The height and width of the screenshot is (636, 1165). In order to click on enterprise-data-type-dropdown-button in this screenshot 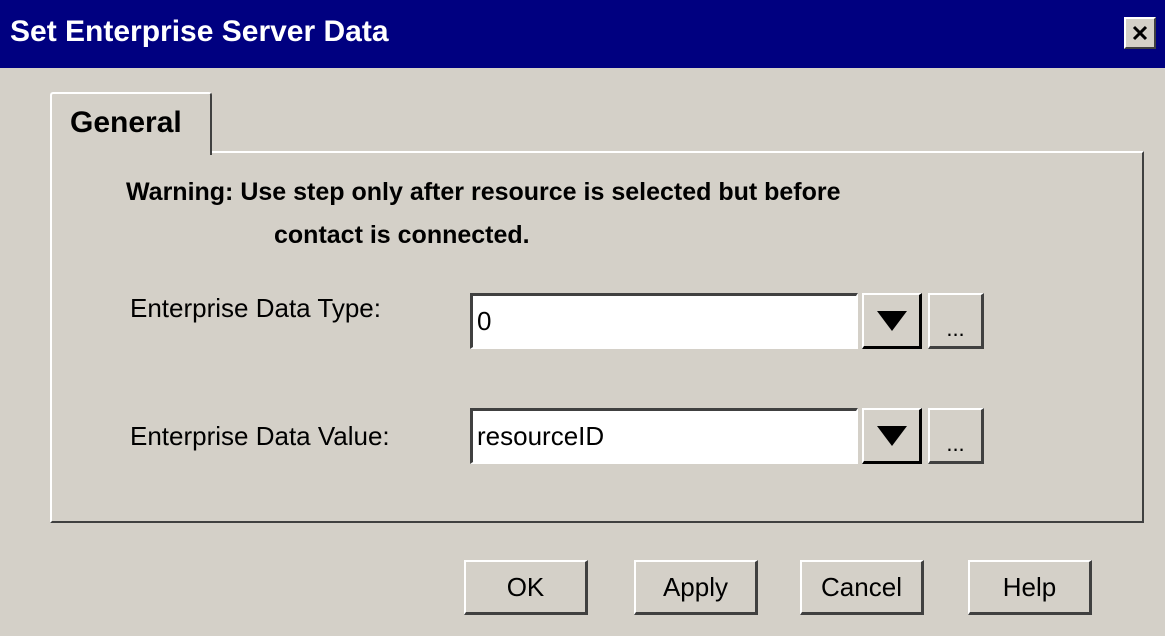, I will do `click(892, 321)`.